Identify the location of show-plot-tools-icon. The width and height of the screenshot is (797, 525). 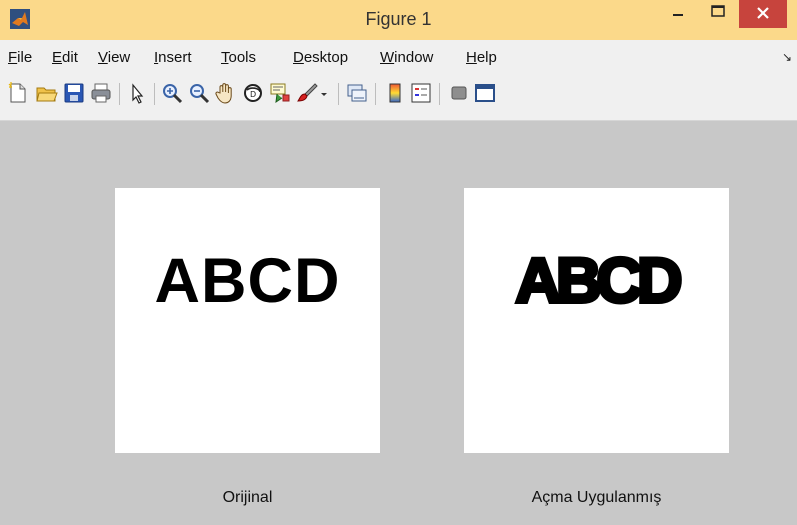
(485, 93).